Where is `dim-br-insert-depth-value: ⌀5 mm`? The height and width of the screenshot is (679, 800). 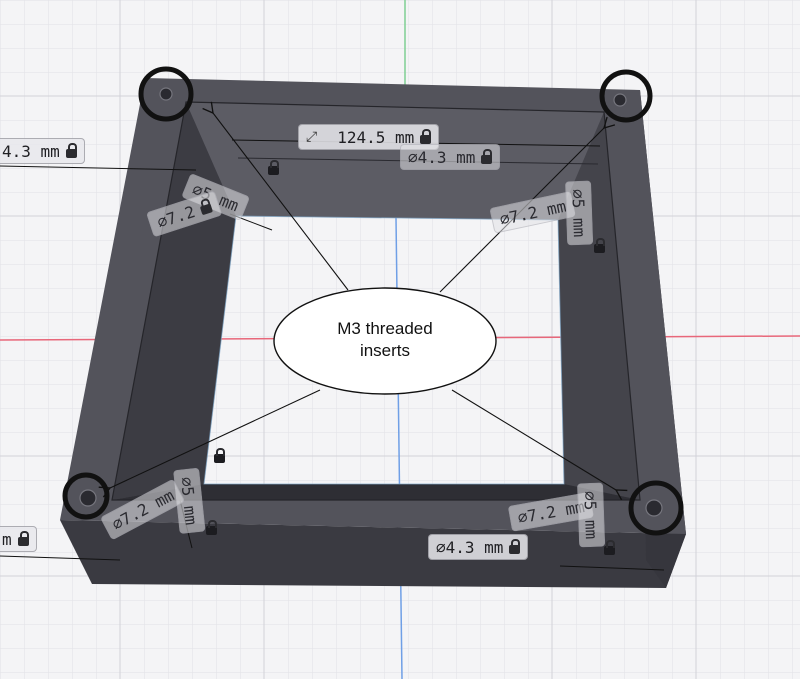
dim-br-insert-depth-value: ⌀5 mm is located at coordinates (591, 515).